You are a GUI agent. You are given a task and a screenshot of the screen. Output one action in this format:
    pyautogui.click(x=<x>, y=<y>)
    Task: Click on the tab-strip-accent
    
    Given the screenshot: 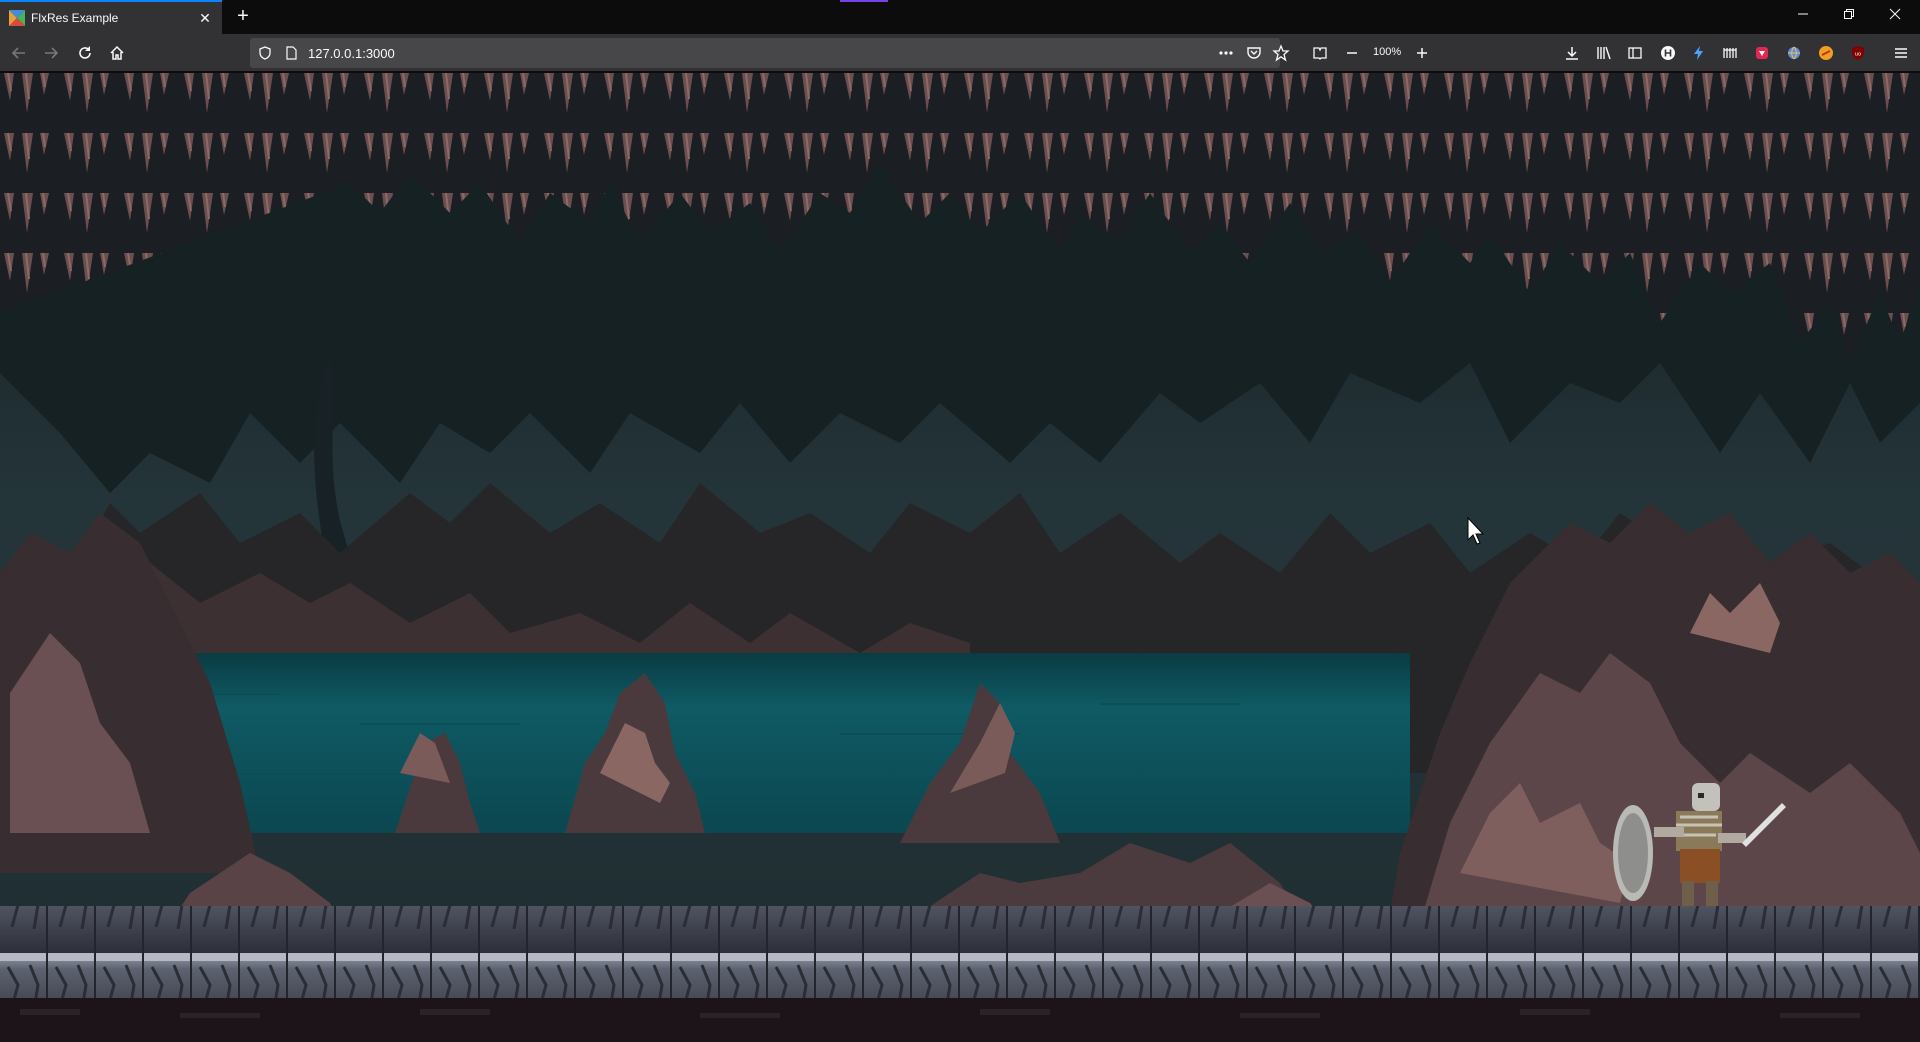 What is the action you would take?
    pyautogui.click(x=864, y=1)
    